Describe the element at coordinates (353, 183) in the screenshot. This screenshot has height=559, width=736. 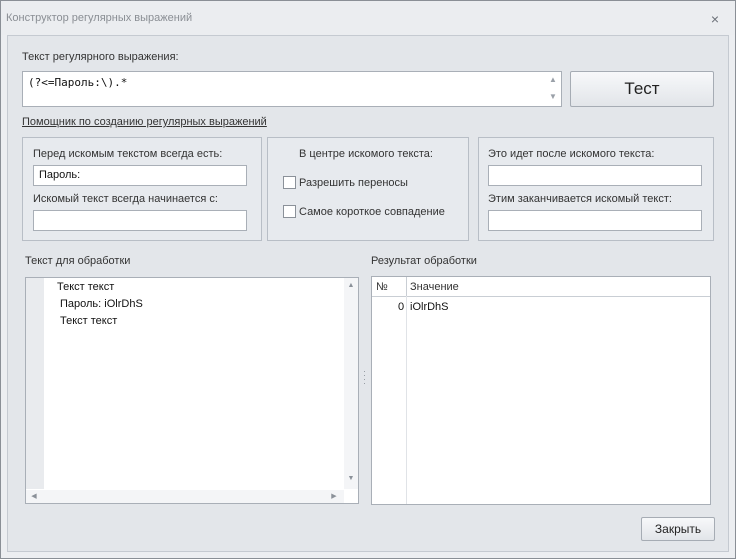
I see `allow-linebreaks-label: Разрешить переносы` at that location.